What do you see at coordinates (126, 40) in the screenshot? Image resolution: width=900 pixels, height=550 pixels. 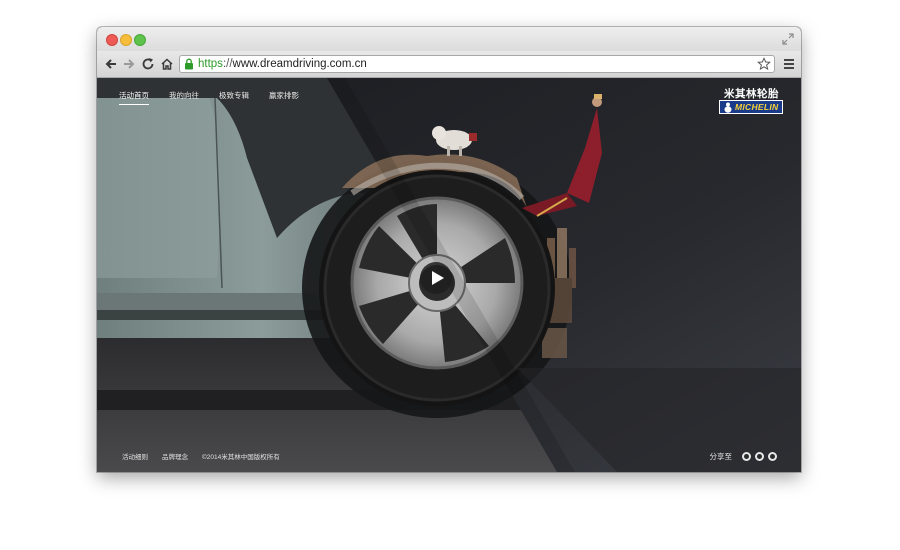 I see `minimize-window-button` at bounding box center [126, 40].